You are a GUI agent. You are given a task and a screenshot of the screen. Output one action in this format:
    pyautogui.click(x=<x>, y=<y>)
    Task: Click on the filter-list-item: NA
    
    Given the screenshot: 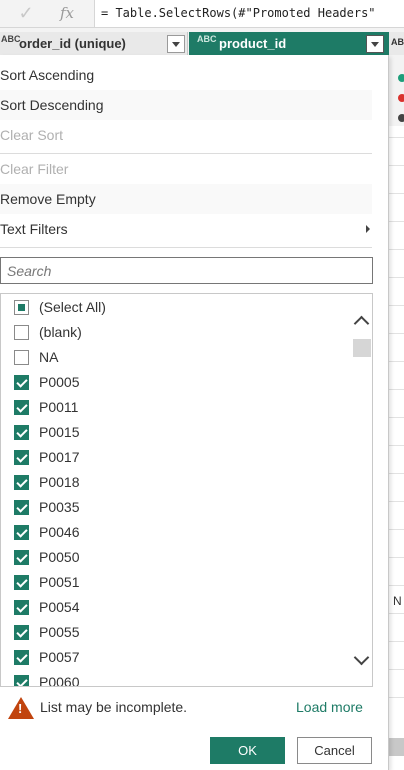 What is the action you would take?
    pyautogui.click(x=176, y=357)
    